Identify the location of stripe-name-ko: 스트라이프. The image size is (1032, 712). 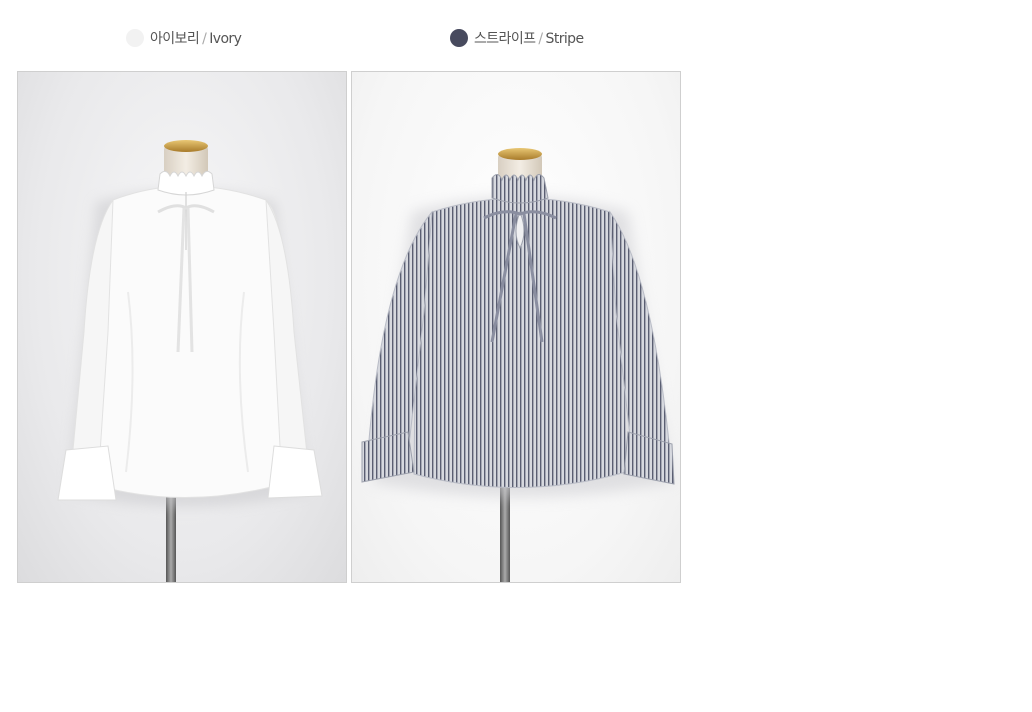
(505, 39).